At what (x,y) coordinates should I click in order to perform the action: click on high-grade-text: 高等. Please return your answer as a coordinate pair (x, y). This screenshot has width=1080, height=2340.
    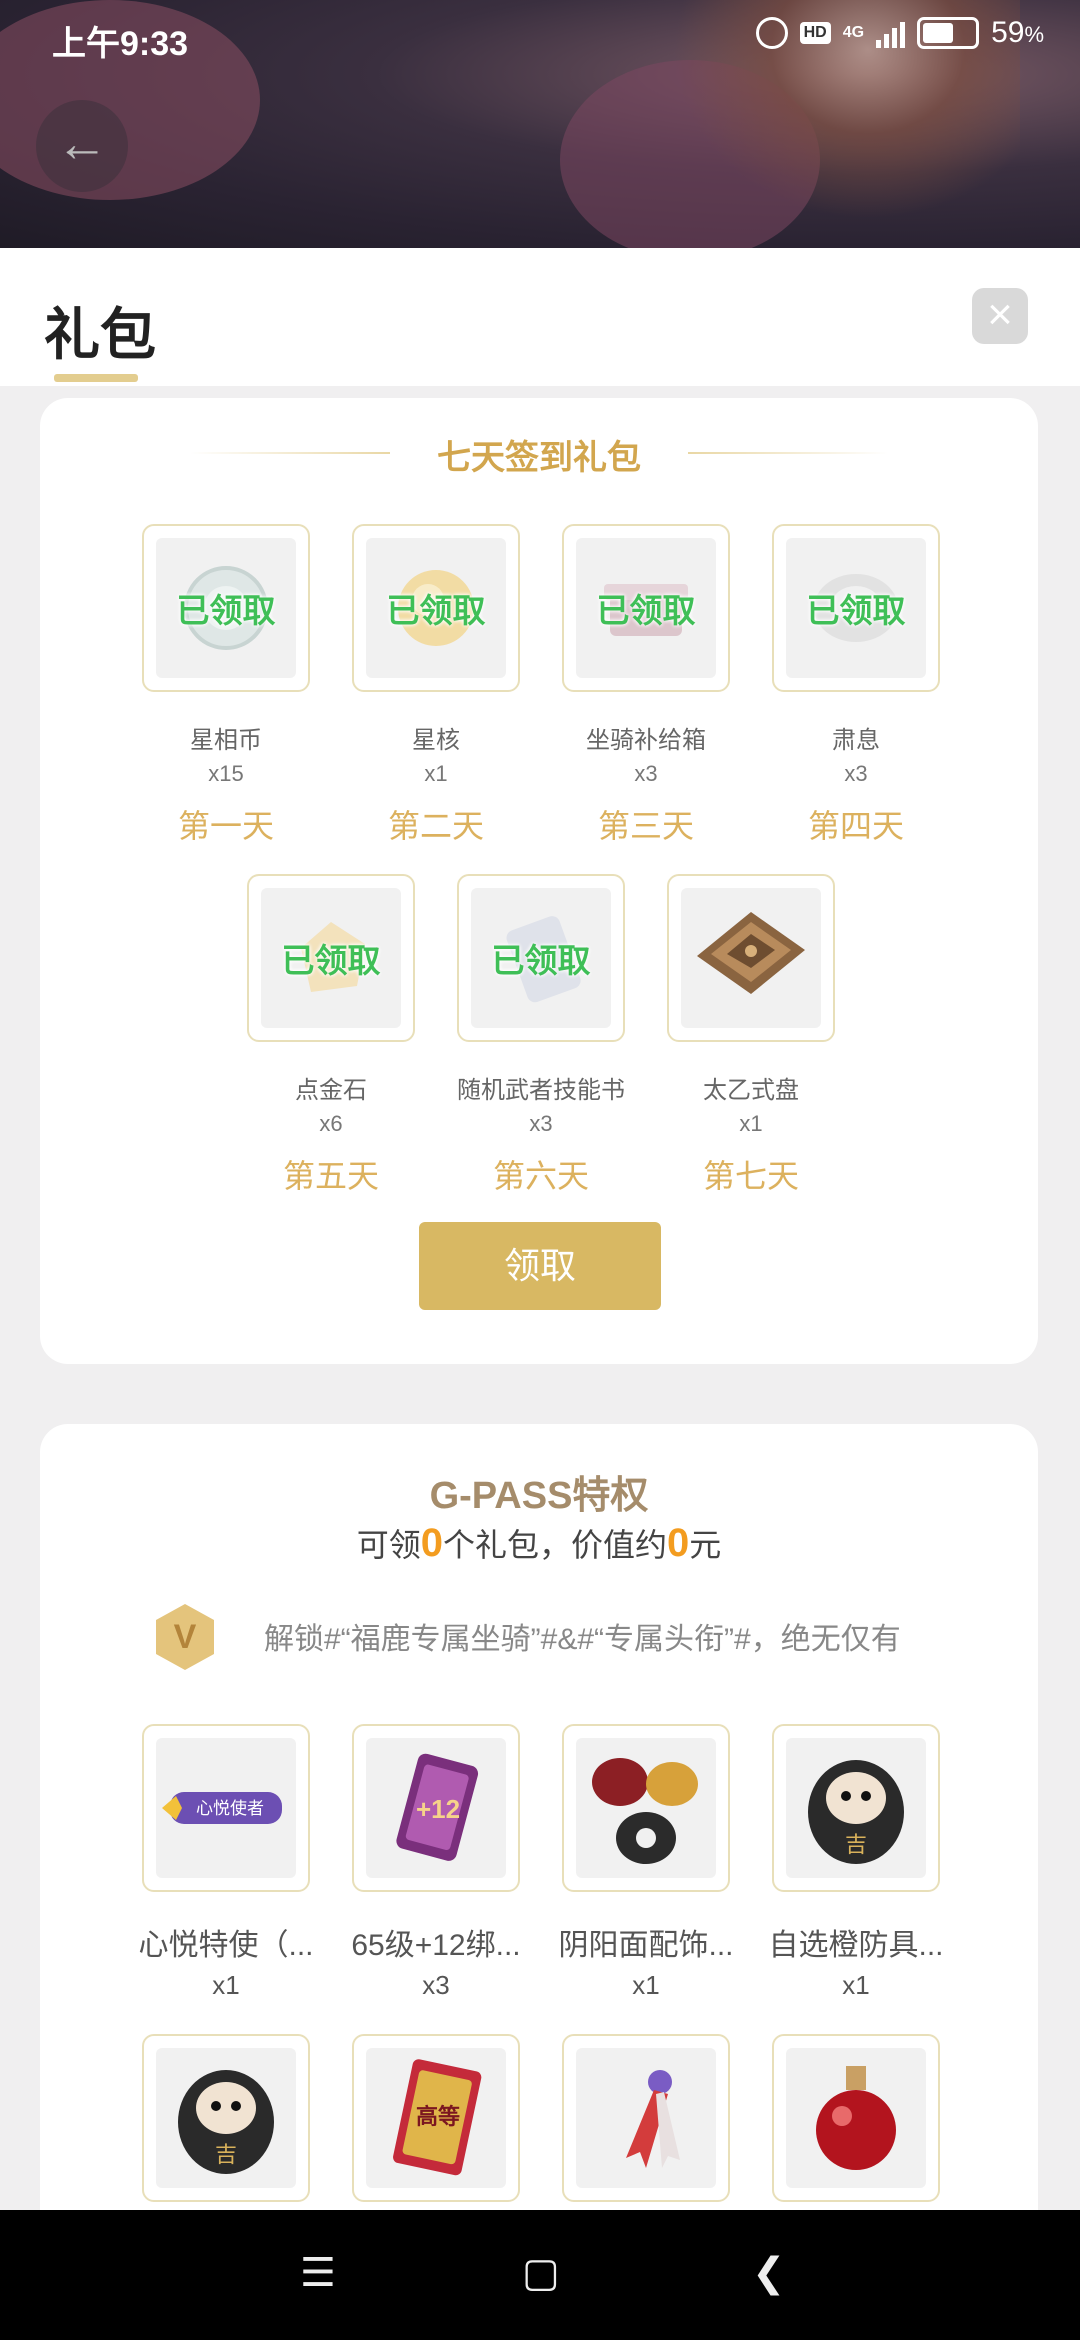
    Looking at the image, I should click on (438, 2117).